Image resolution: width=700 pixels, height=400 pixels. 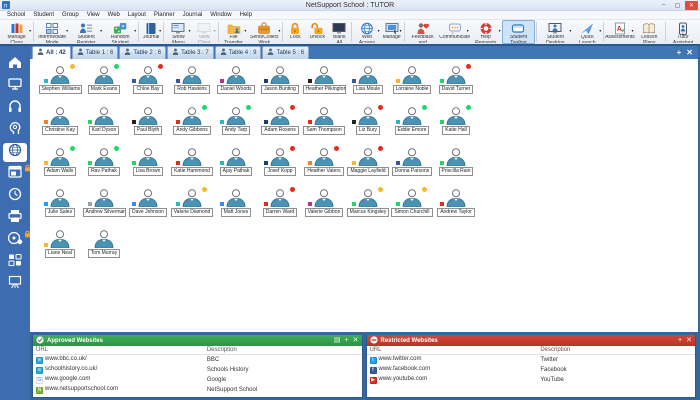 I want to click on sidebar-item-home, so click(x=15, y=64).